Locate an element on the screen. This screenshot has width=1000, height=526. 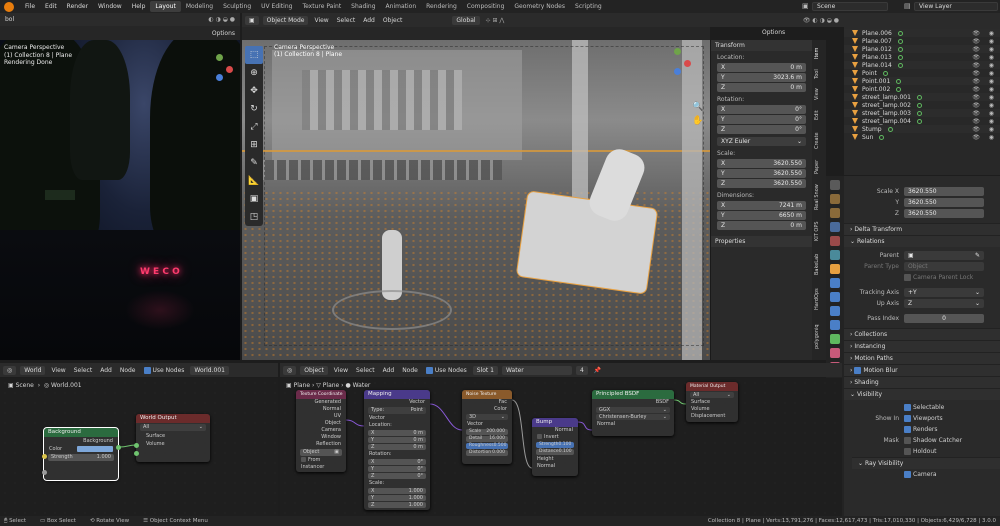
world-datablock-selector: World.001 is located at coordinates (209, 370).